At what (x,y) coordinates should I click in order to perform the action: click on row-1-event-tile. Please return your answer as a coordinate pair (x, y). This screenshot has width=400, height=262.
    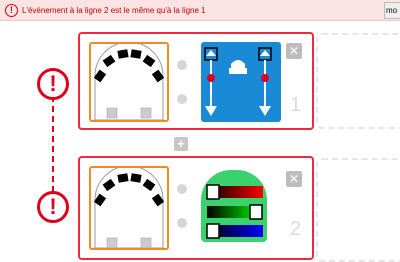
    Looking at the image, I should click on (129, 81).